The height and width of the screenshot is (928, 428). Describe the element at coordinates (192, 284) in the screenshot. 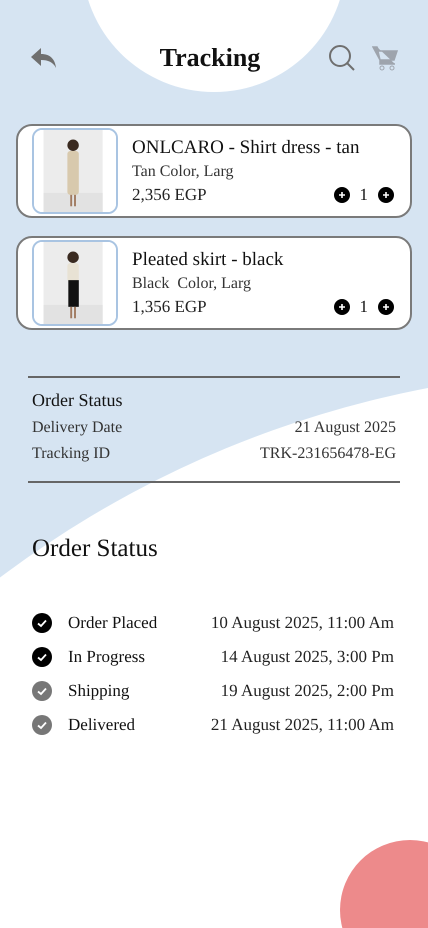

I see `product-variant: Black Color, Larg` at that location.